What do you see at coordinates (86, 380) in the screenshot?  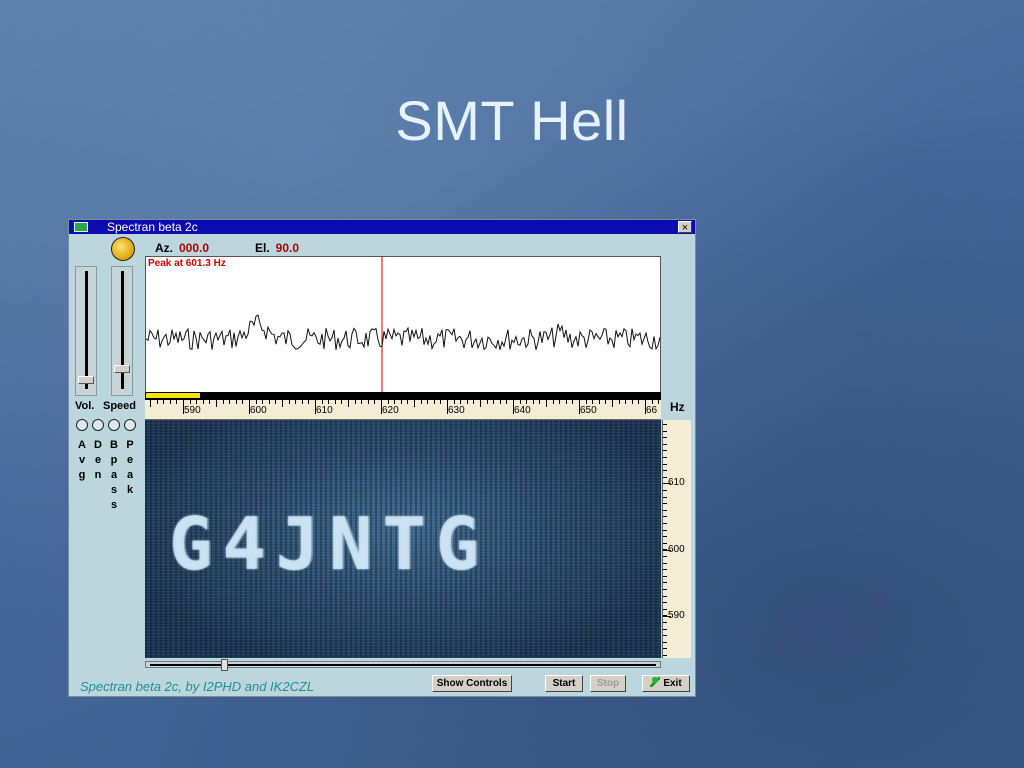 I see `volume-slider-thumb` at bounding box center [86, 380].